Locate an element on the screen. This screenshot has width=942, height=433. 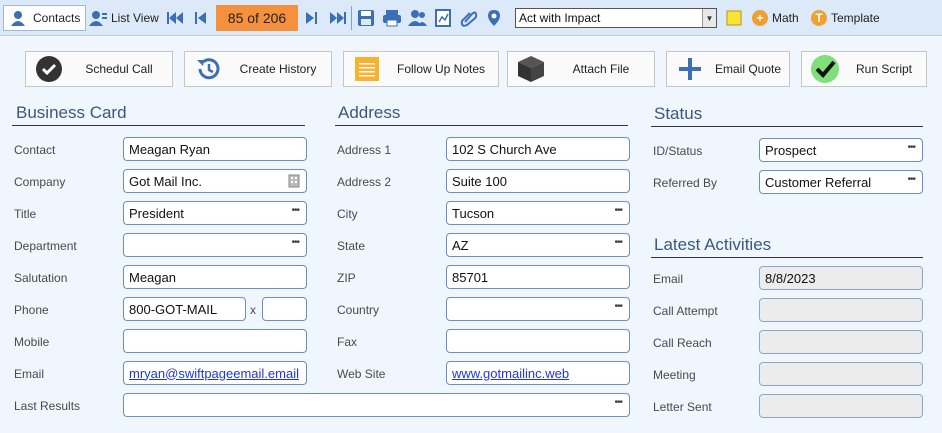
save-button is located at coordinates (366, 18).